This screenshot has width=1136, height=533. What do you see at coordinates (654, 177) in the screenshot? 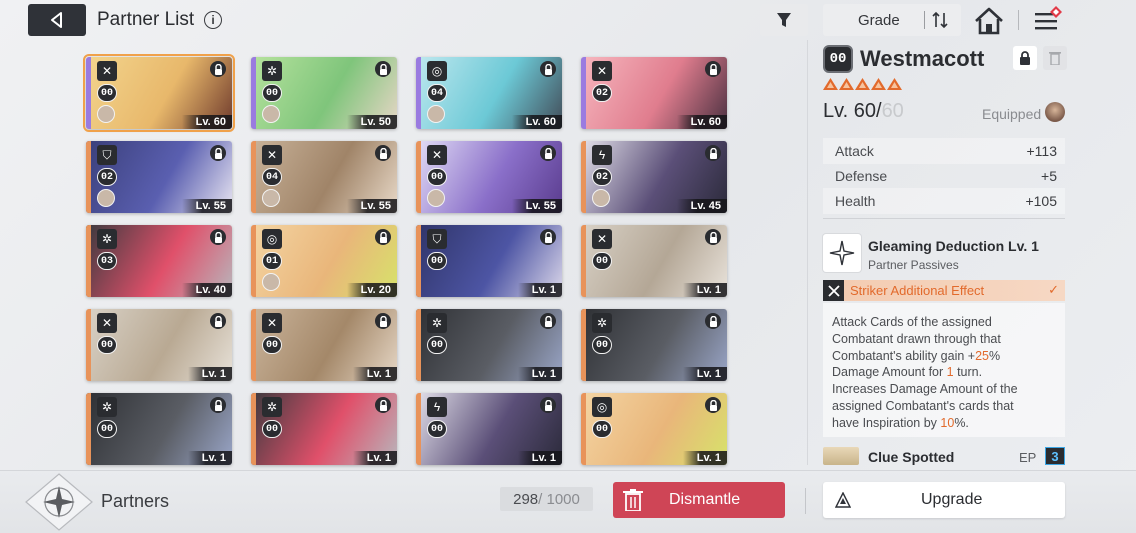
I see `partner-card: ϟ 02 Lv. 45` at bounding box center [654, 177].